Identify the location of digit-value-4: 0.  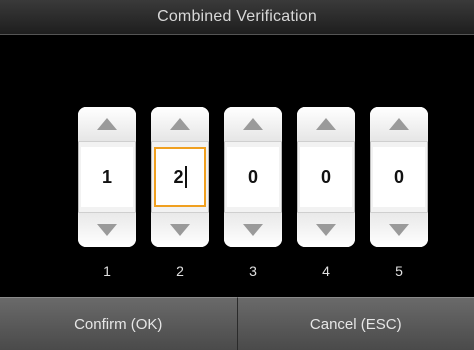
(326, 177).